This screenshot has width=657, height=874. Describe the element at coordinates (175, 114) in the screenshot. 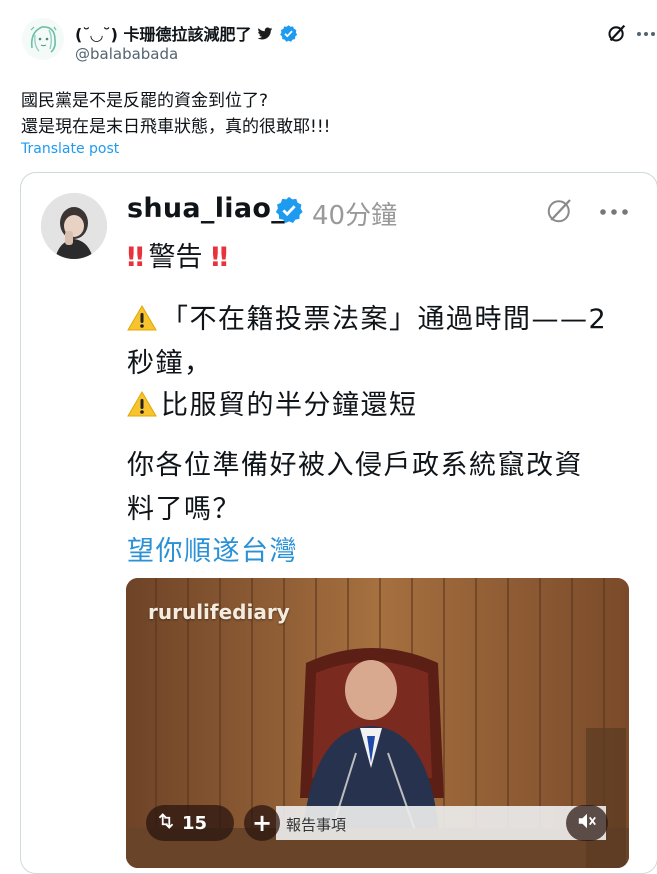

I see `post-text: 國民黨是不是反罷的資金到位了? 還是現在是末日飛車狀態，真的很敢耶!!!` at that location.